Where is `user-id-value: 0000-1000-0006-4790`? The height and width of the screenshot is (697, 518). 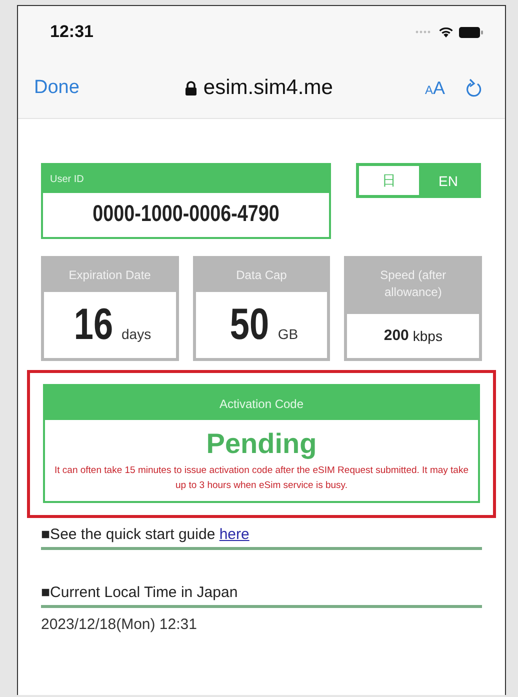 user-id-value: 0000-1000-0006-4790 is located at coordinates (186, 213).